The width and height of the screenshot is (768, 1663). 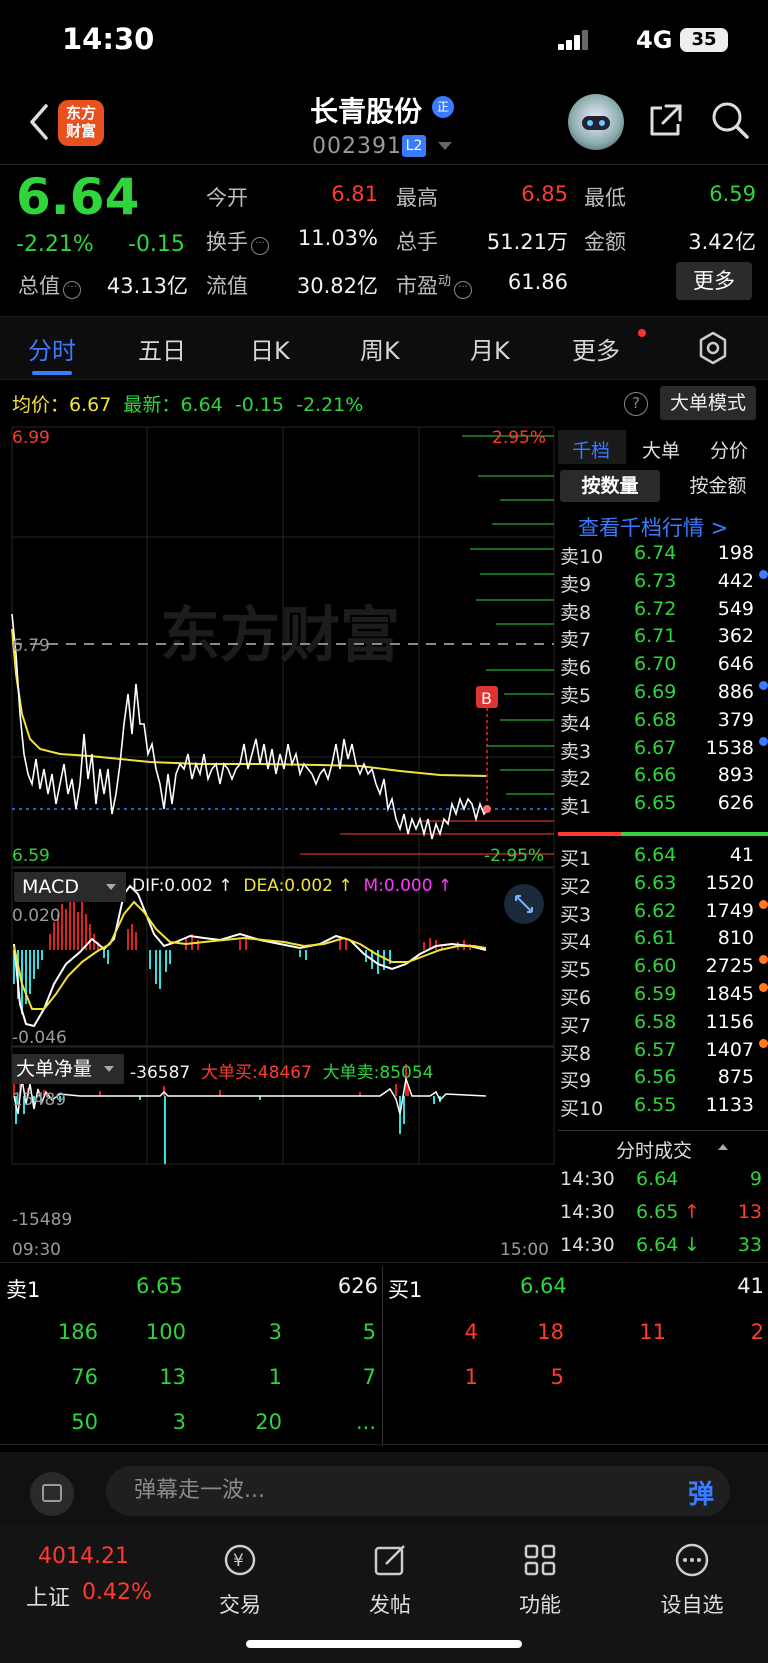 I want to click on edit-icon, so click(x=389, y=1560).